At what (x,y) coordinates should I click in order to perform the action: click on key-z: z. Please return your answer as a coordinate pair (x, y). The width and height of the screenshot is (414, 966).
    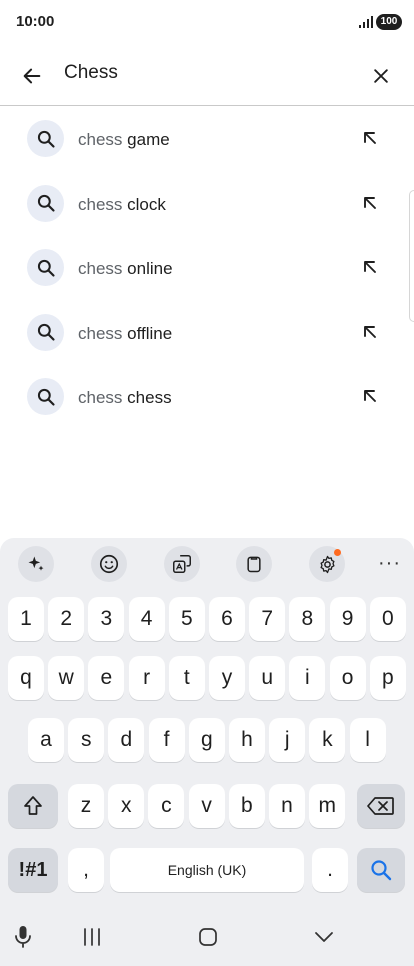
    Looking at the image, I should click on (86, 806).